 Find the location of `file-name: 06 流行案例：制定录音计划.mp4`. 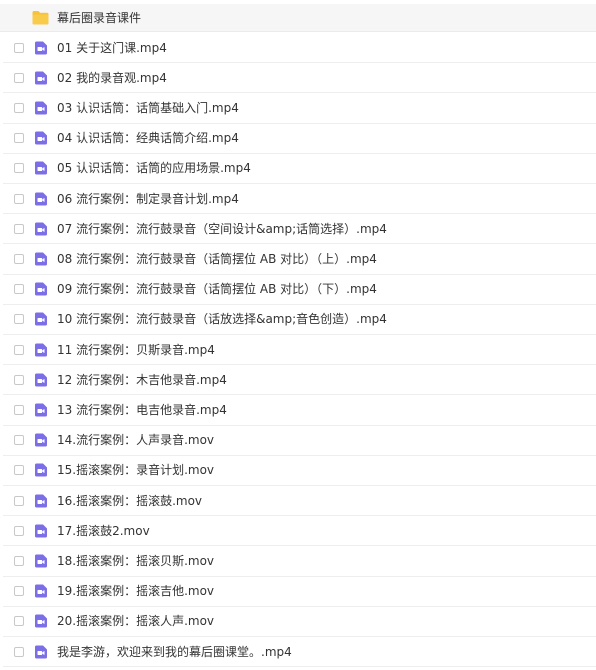

file-name: 06 流行案例：制定录音计划.mp4 is located at coordinates (148, 198).